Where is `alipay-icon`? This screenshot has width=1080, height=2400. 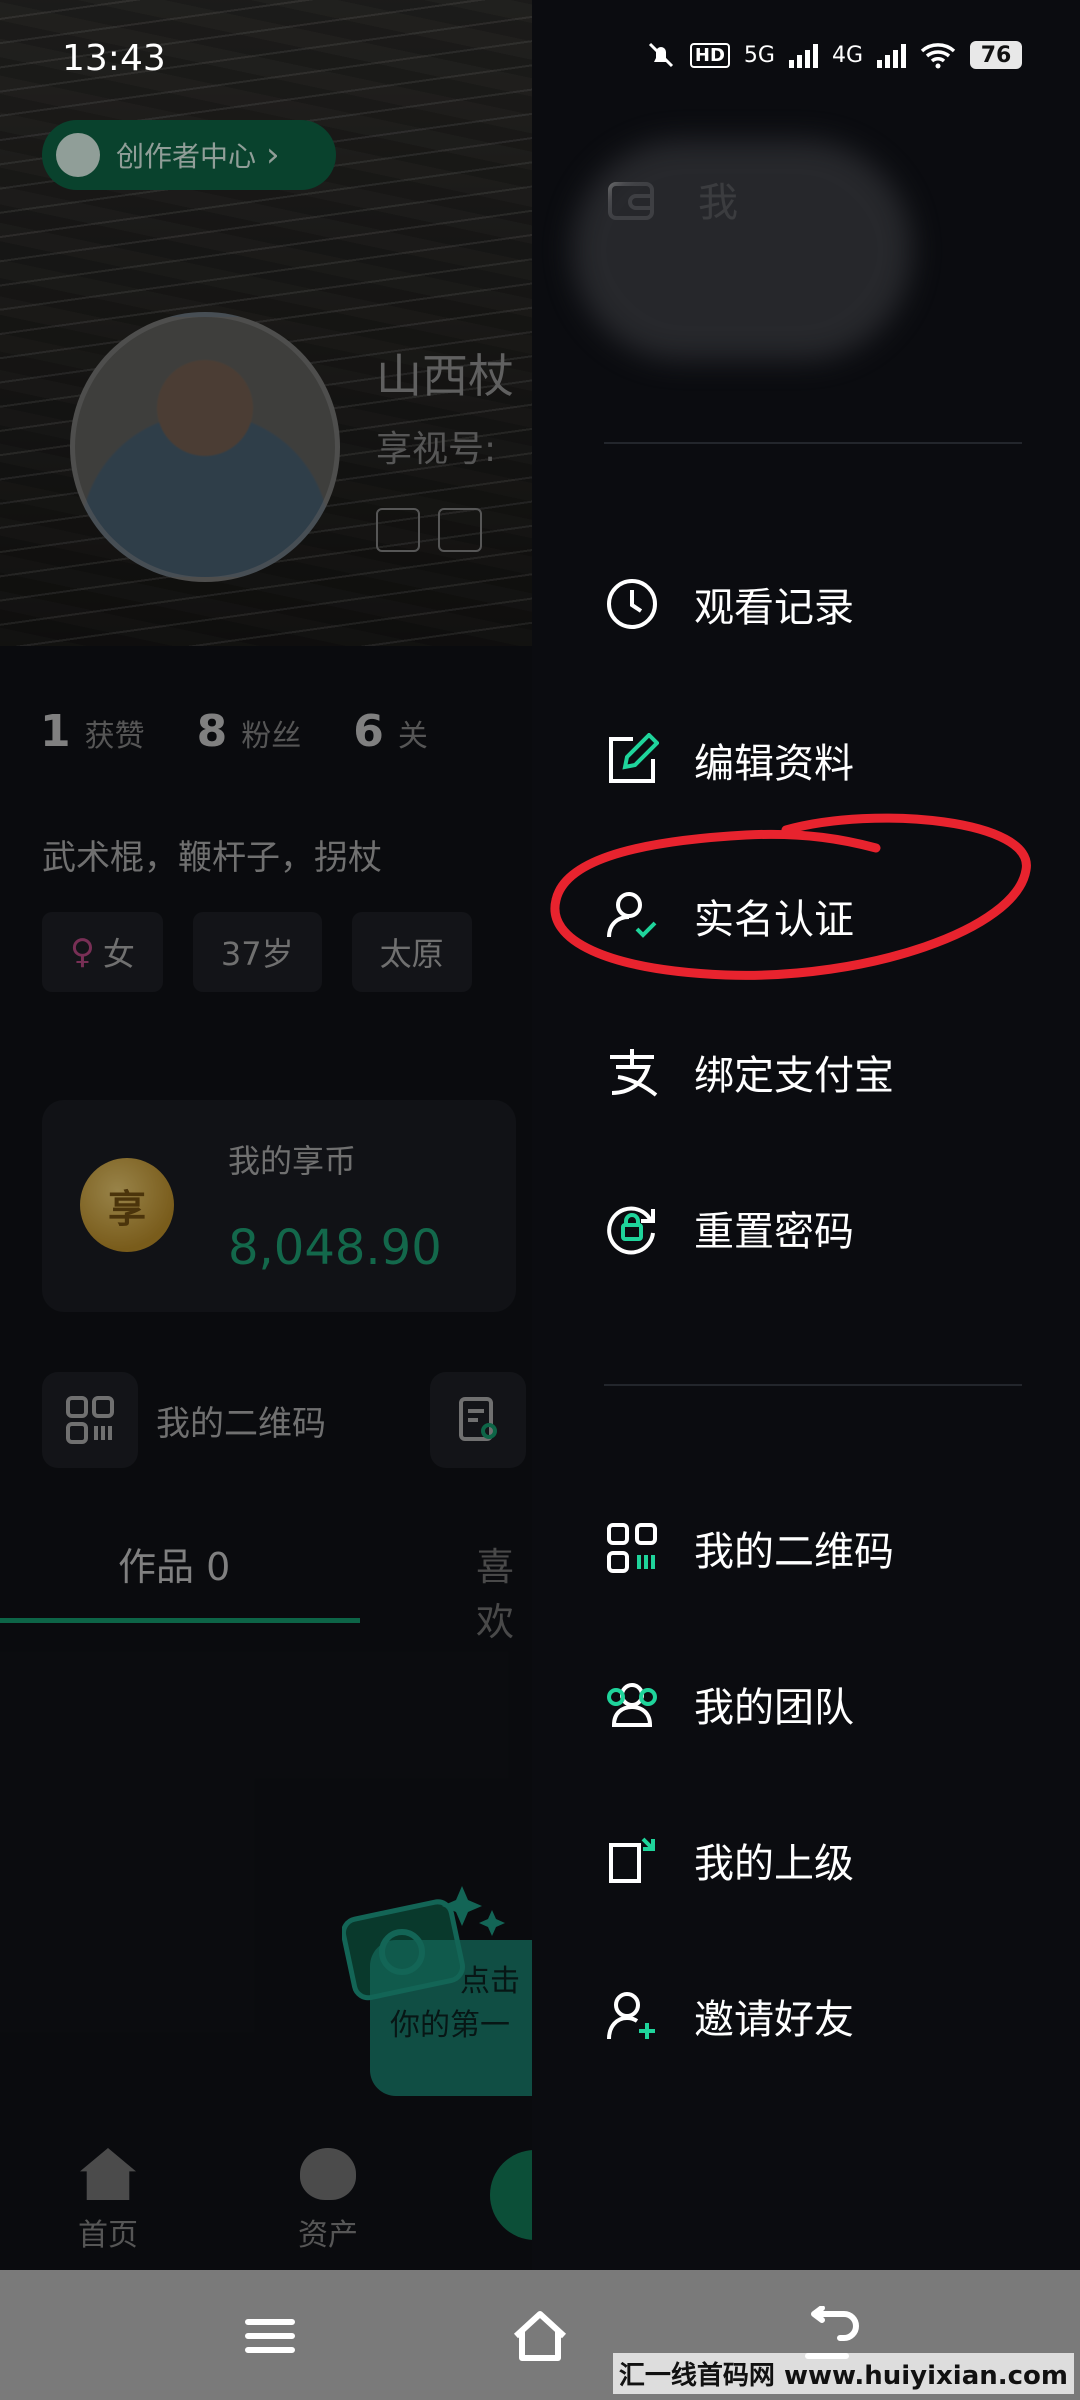
alipay-icon is located at coordinates (632, 1072).